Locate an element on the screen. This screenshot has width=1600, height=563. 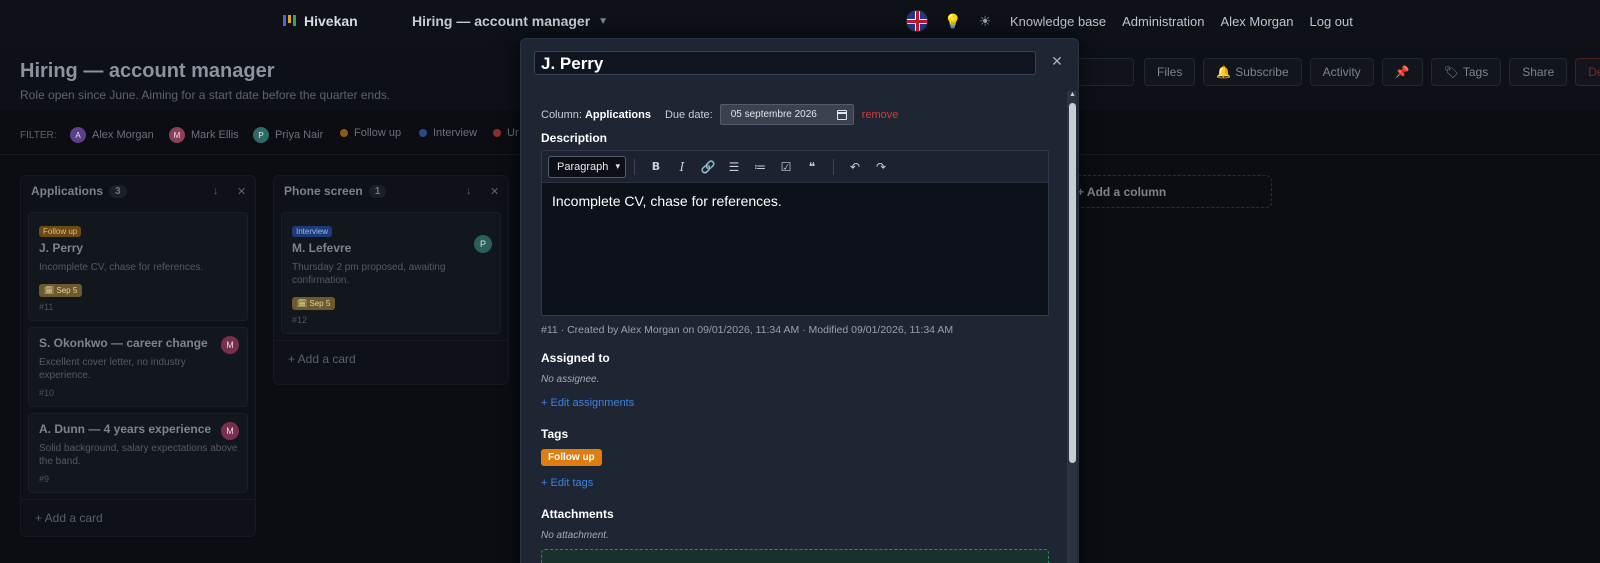
column-header: Applications 3 is located at coordinates (138, 191).